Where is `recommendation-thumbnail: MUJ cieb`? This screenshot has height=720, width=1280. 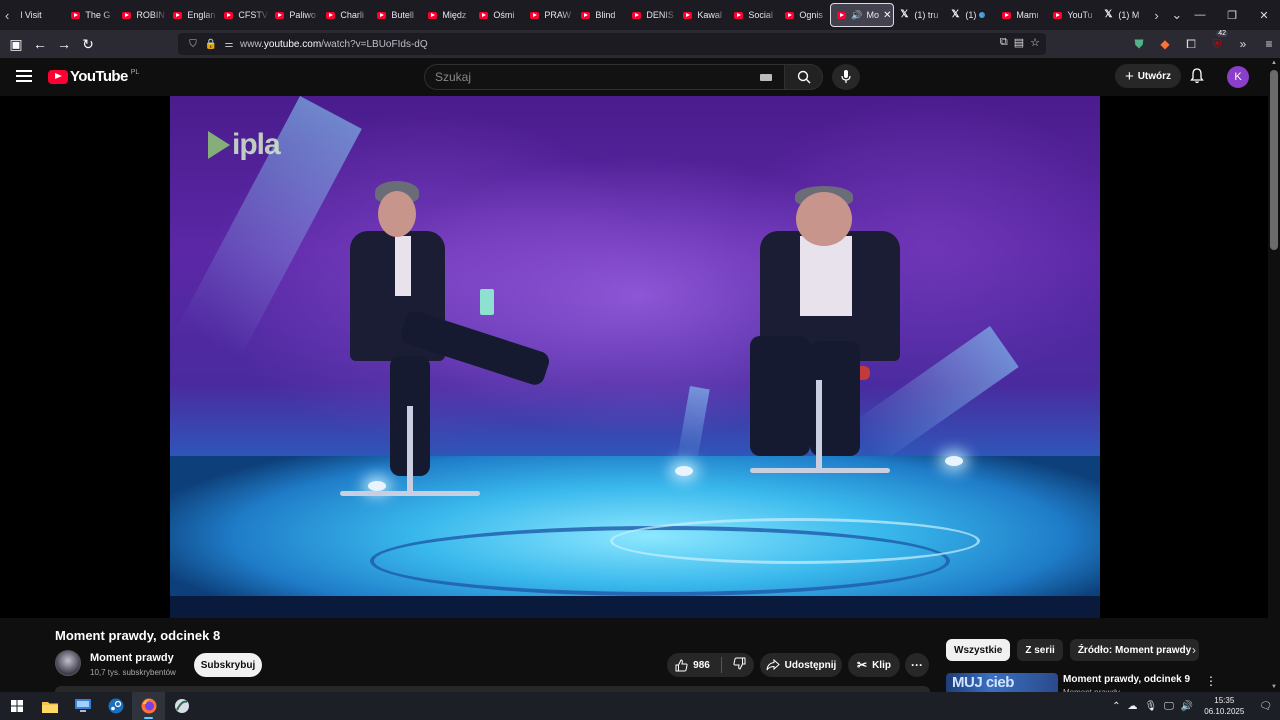
recommendation-thumbnail: MUJ cieb is located at coordinates (1002, 682).